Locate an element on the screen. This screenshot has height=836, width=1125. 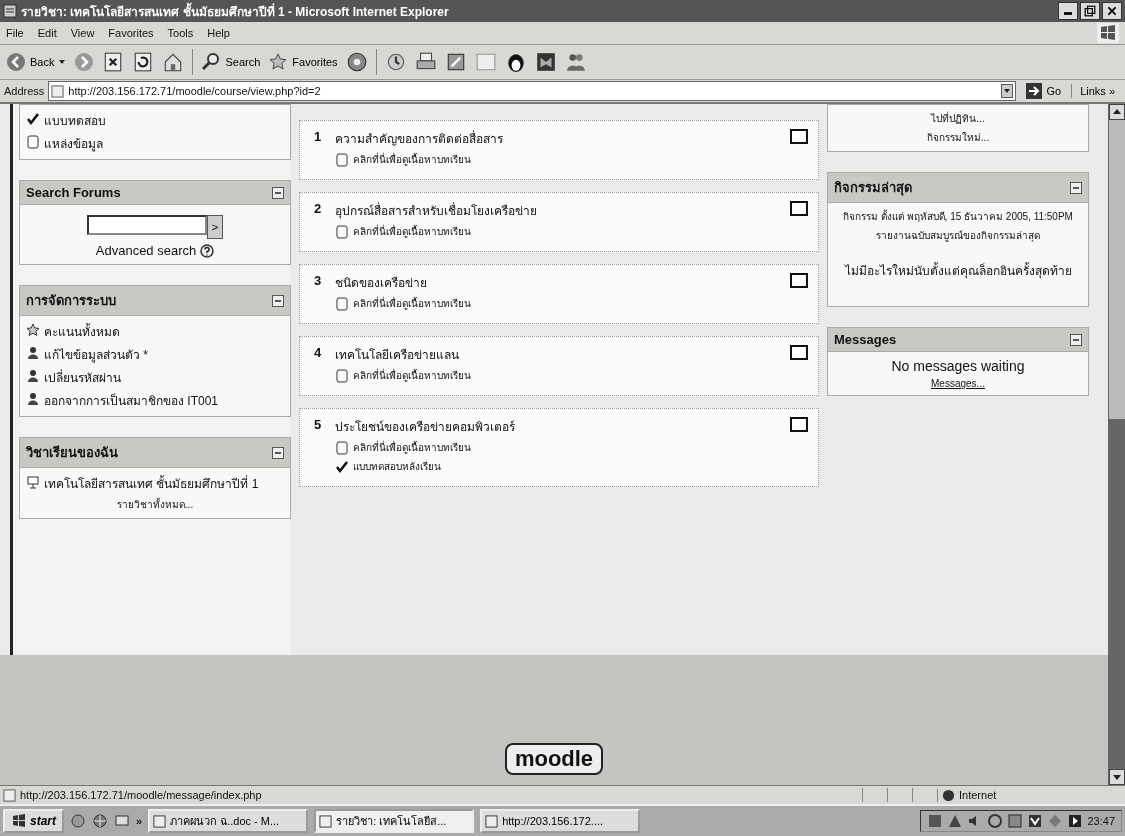
minimize-button is located at coordinates (1068, 11).